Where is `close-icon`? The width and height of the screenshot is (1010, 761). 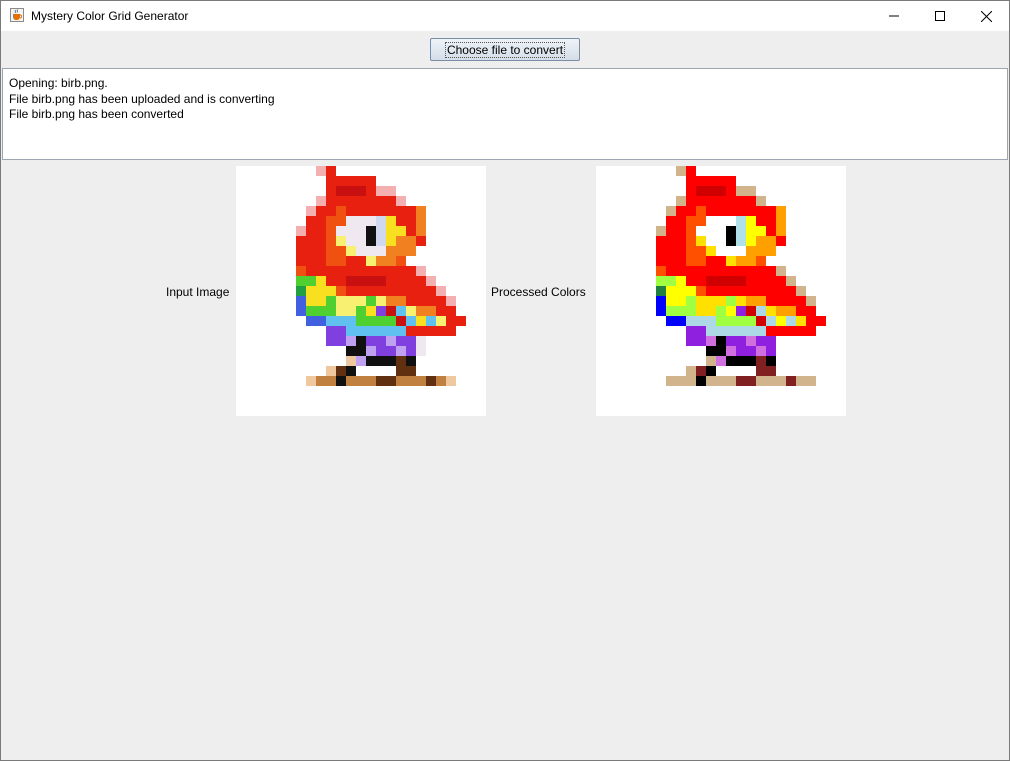 close-icon is located at coordinates (986, 16).